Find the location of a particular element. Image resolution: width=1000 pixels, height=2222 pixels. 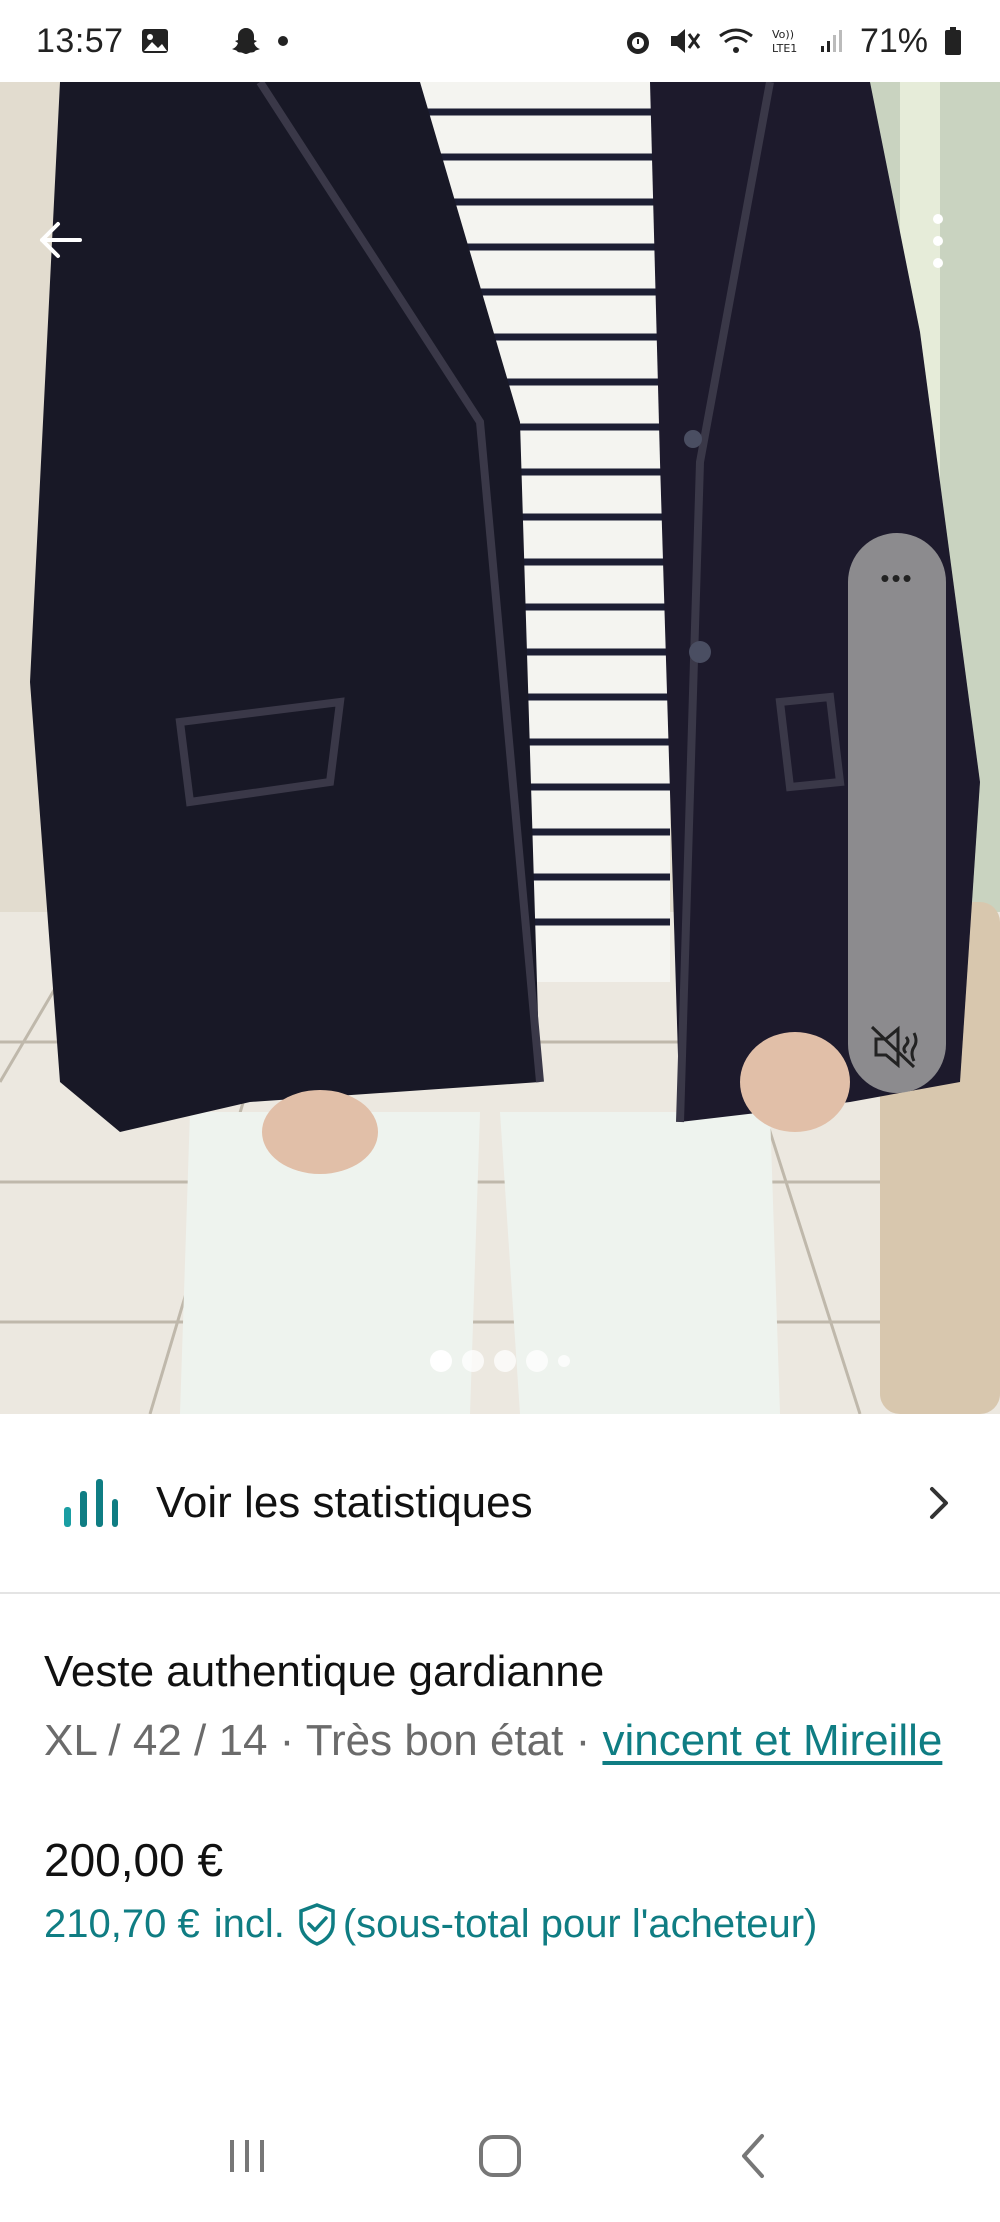

volte-icon: Vo)) LTE1 is located at coordinates (787, 41).